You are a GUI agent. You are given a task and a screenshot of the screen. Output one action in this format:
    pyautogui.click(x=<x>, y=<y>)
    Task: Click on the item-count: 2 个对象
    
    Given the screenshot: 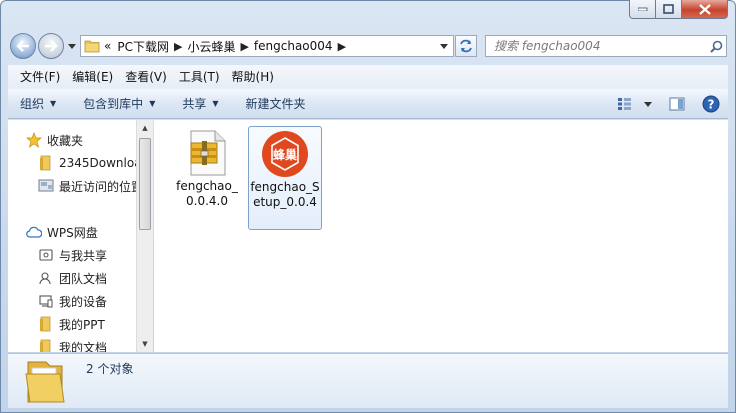 What is the action you would take?
    pyautogui.click(x=110, y=369)
    